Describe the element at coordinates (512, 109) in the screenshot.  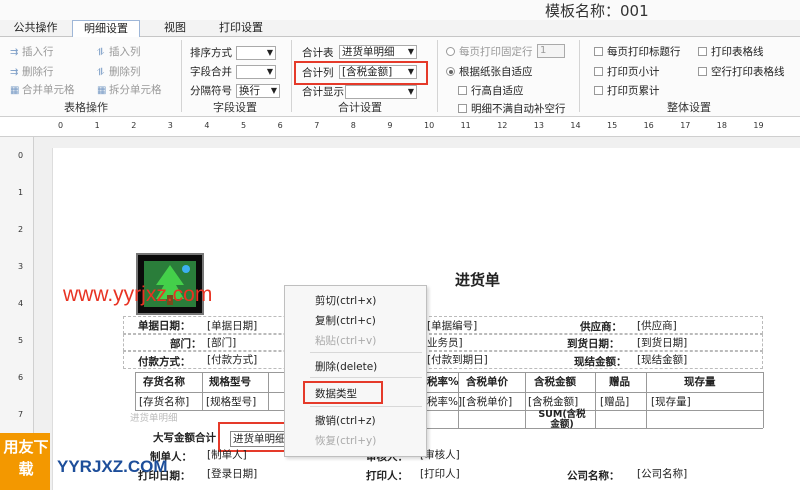
I see `auto-fill-rows-checkbox: 明细不满自动补空行` at that location.